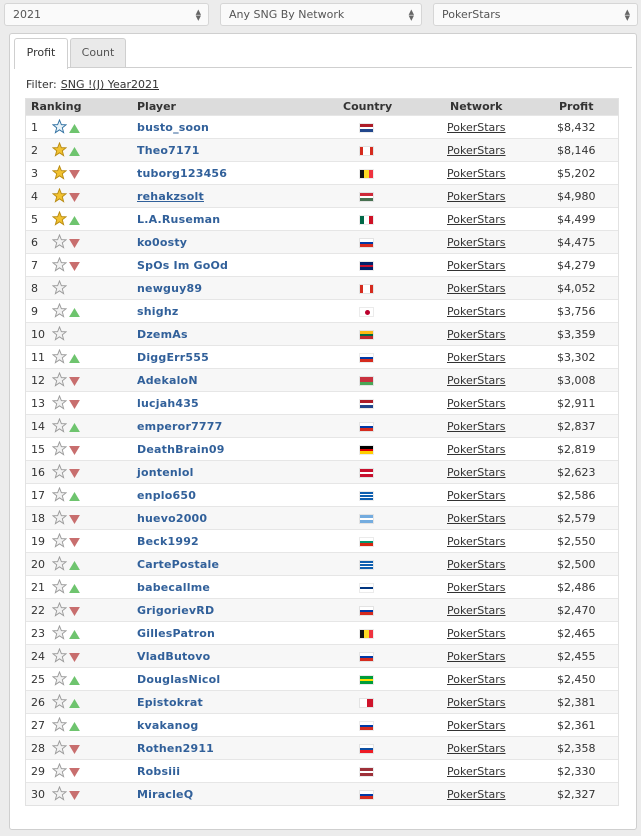 The height and width of the screenshot is (836, 641). I want to click on type-select: Any SNG By Network ▲ ▼, so click(321, 14).